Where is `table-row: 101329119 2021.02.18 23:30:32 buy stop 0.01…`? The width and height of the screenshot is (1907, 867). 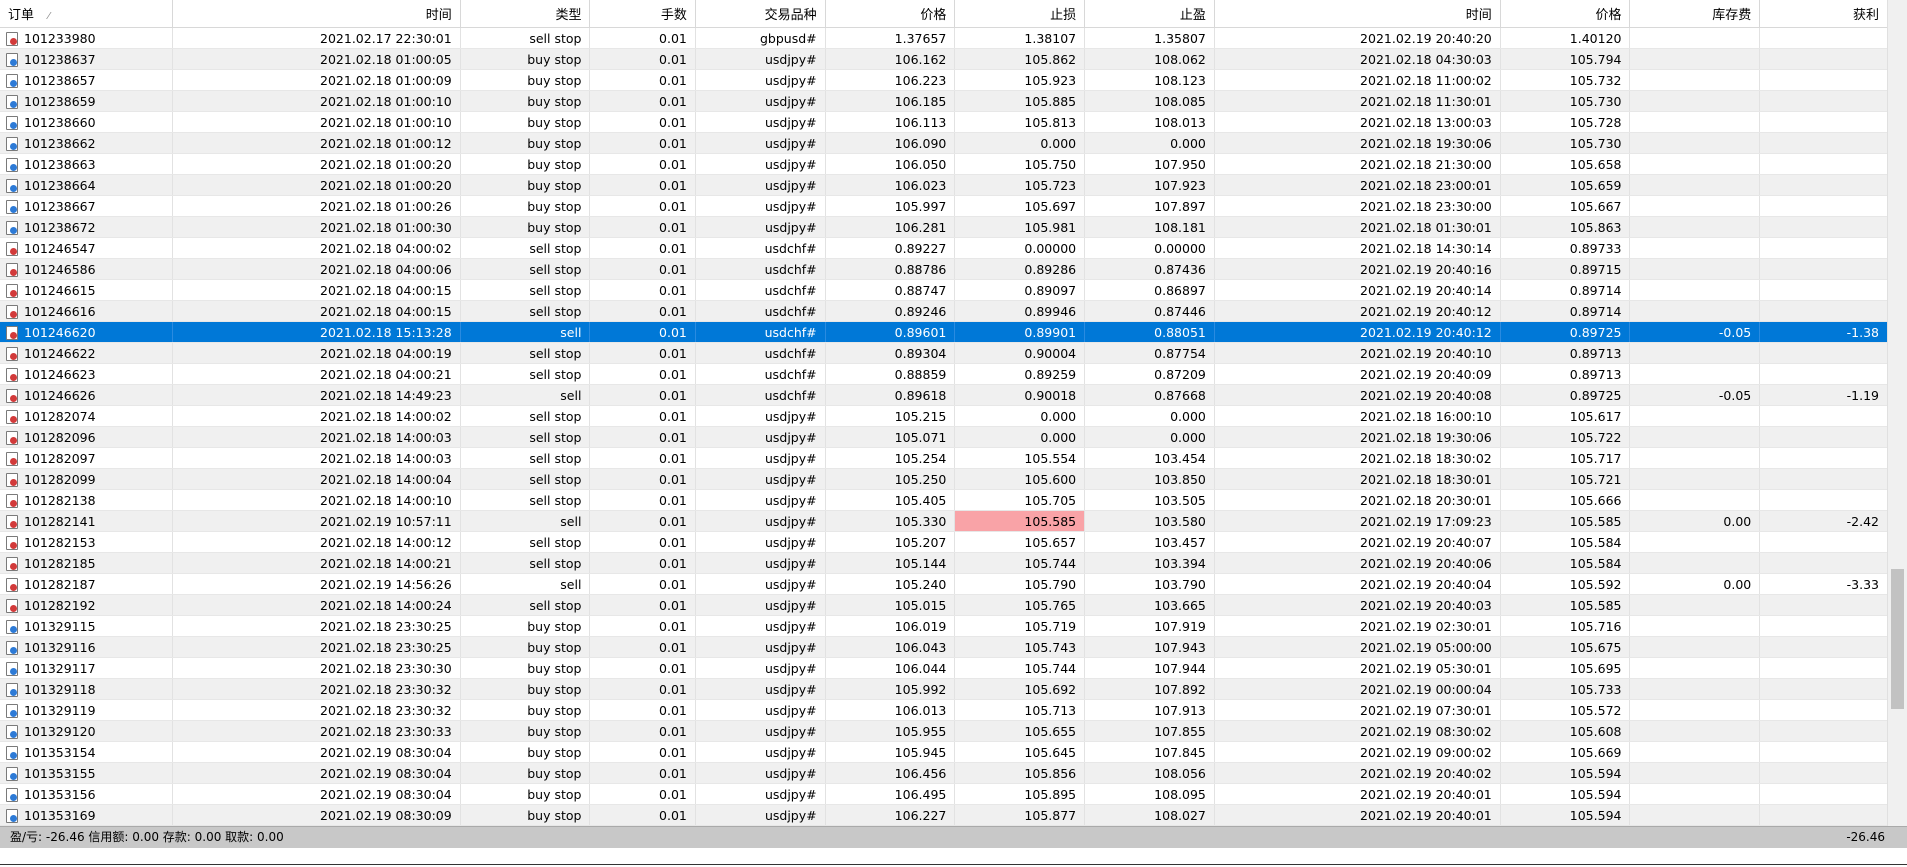
table-row: 101329119 2021.02.18 23:30:32 buy stop 0.01… is located at coordinates (944, 710).